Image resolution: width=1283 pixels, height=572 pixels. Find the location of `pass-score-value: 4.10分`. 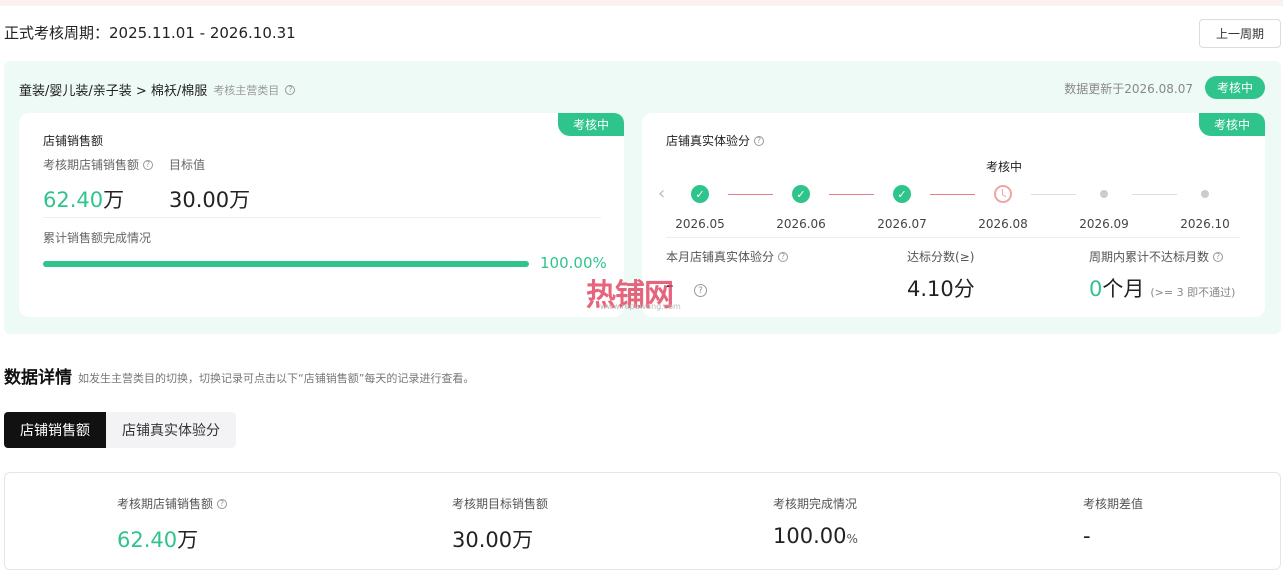

pass-score-value: 4.10分 is located at coordinates (941, 289).